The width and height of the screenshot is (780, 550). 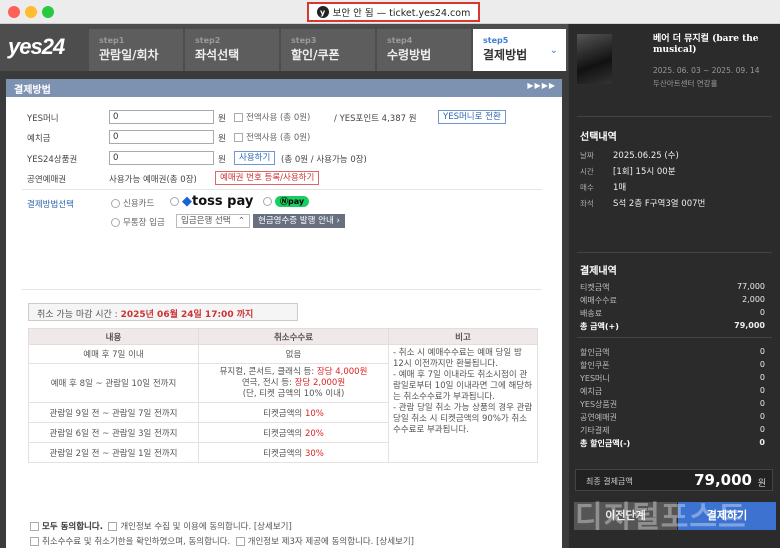 I want to click on bank-select: 입금은행 선택 ⌃, so click(x=213, y=221).